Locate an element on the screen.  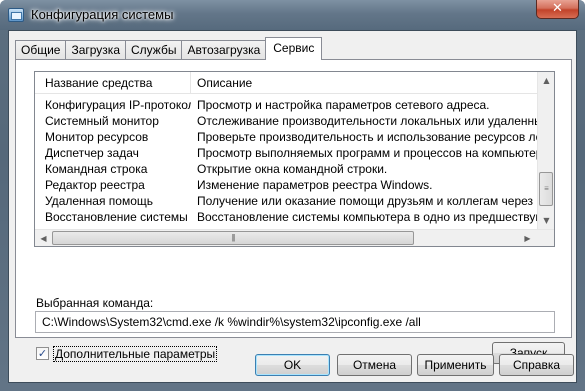
tool-name-cell: Восстановление системы is located at coordinates (116, 217).